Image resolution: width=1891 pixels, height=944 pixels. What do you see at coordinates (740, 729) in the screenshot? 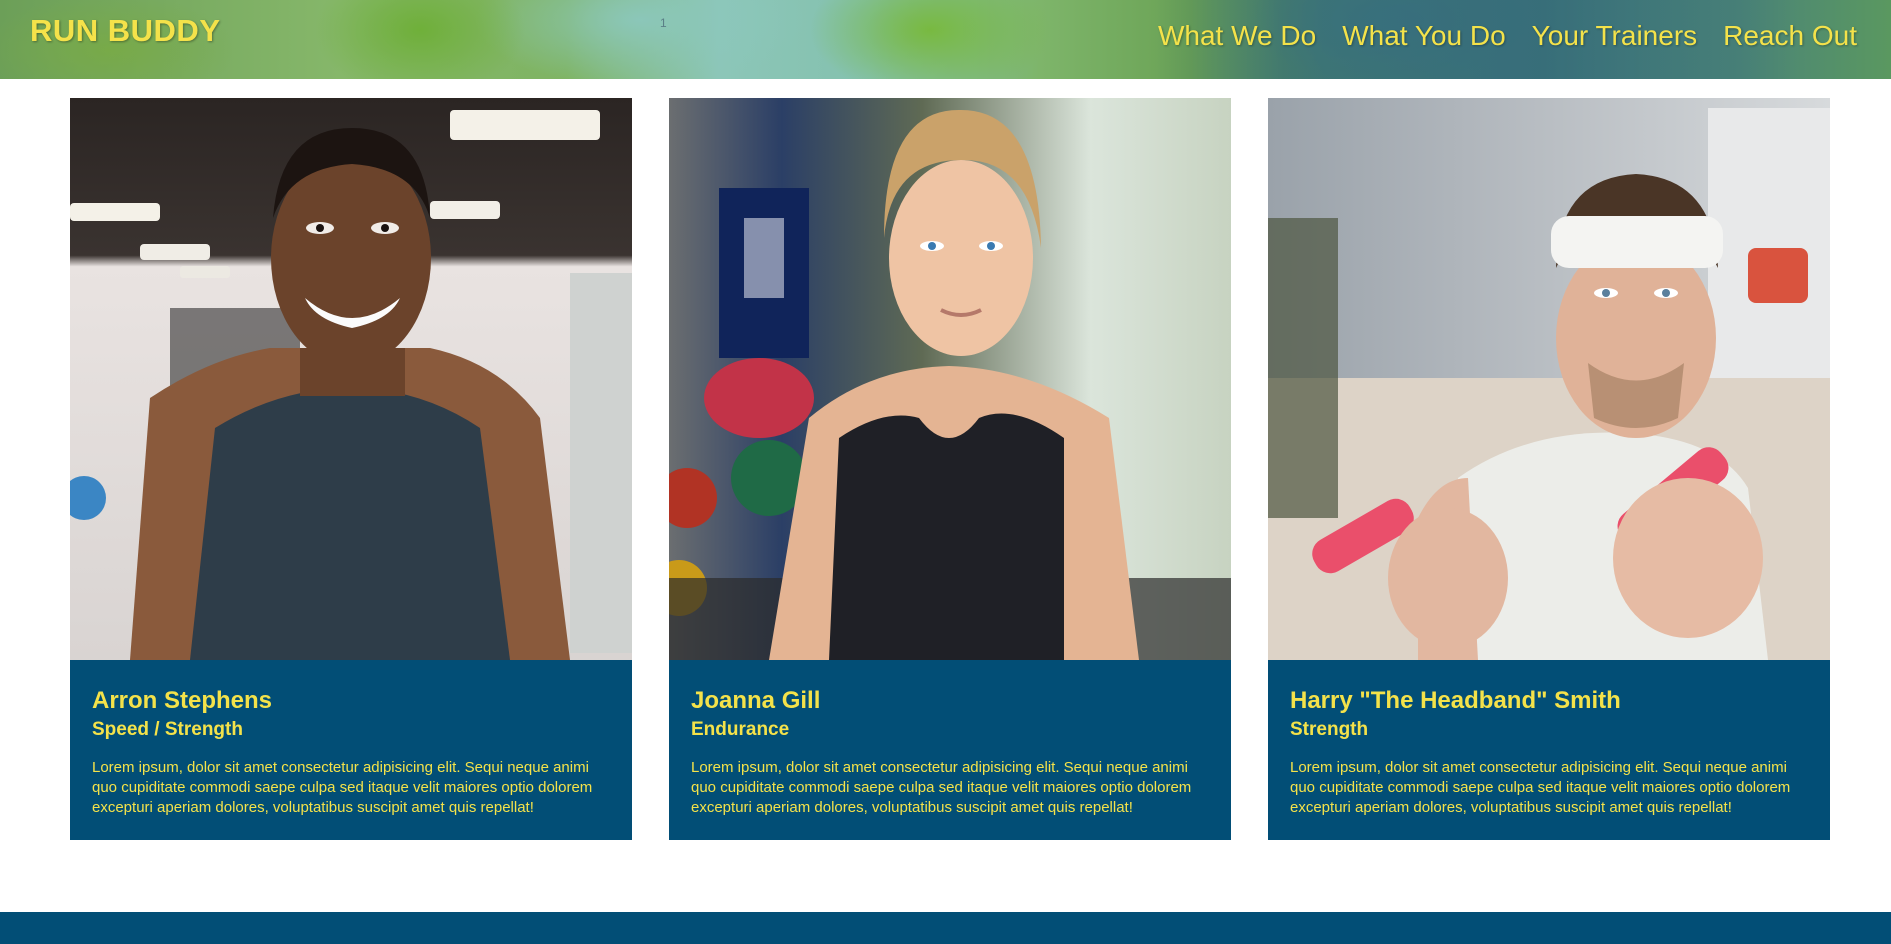
I see `trainer-specialty: Endurance` at bounding box center [740, 729].